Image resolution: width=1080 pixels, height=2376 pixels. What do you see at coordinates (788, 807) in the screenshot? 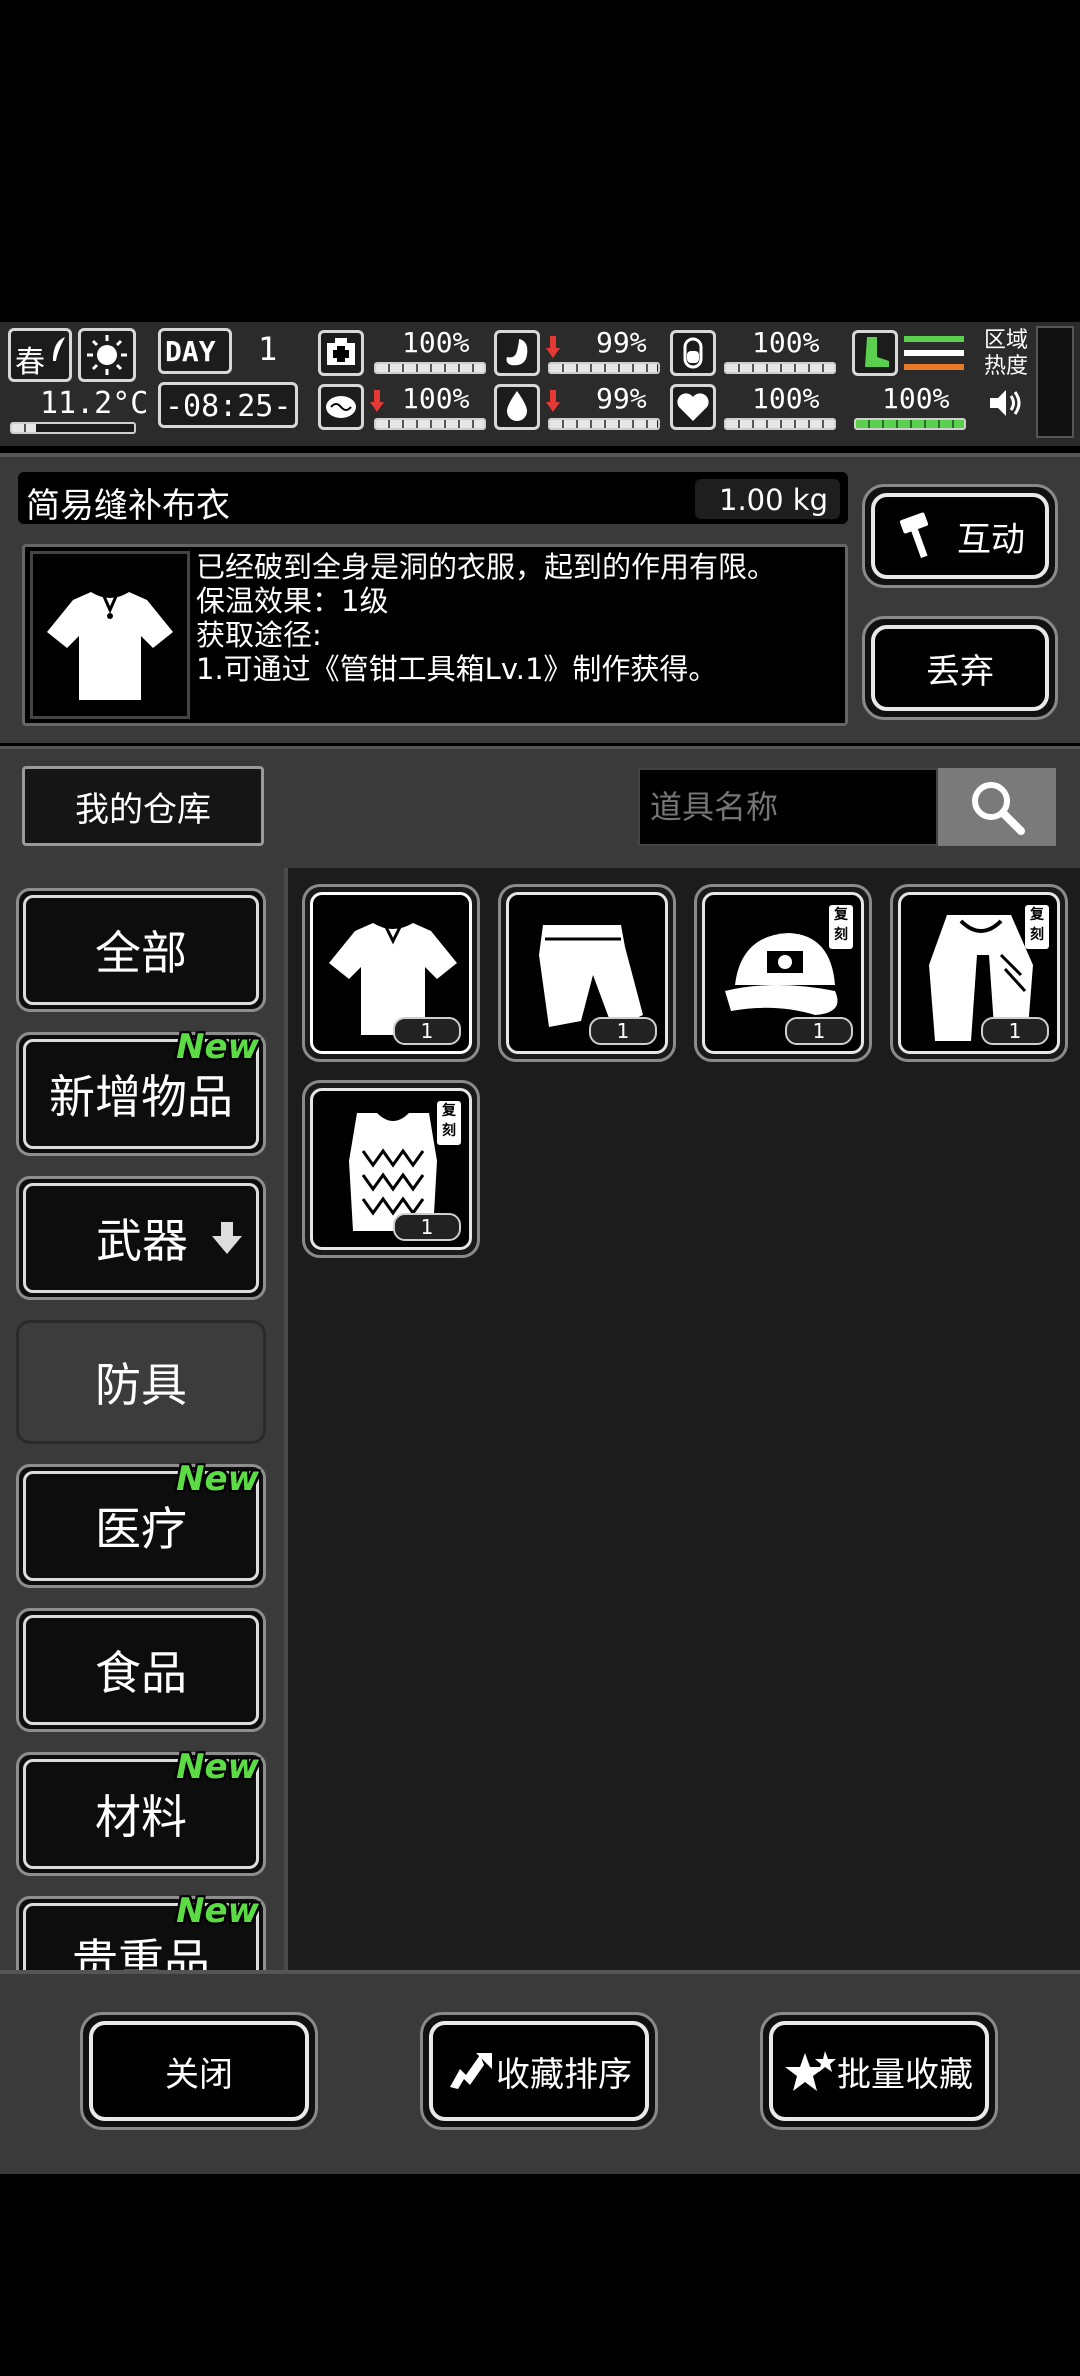
I see `item-search-input` at bounding box center [788, 807].